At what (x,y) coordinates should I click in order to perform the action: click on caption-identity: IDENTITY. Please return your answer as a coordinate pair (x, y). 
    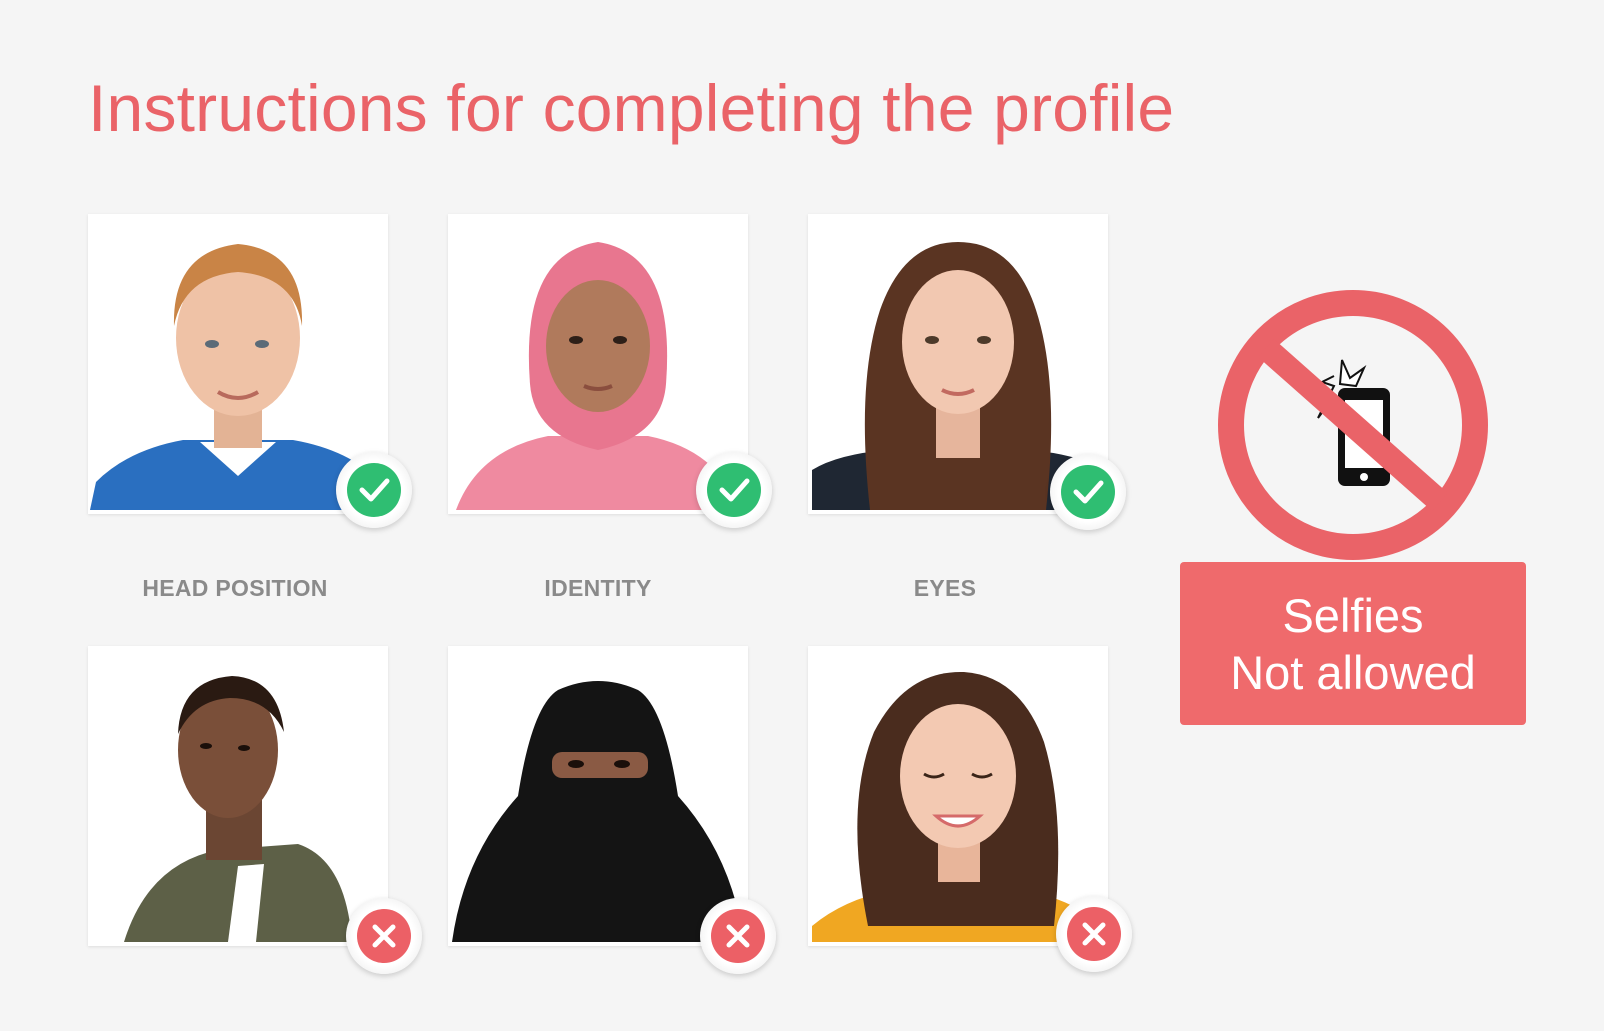
    Looking at the image, I should click on (598, 588).